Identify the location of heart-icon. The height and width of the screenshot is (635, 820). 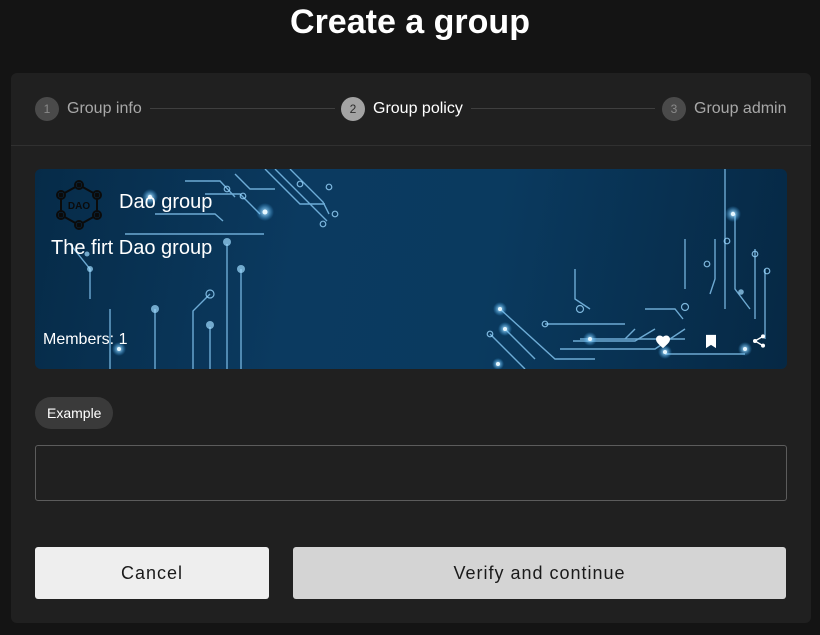
(663, 341).